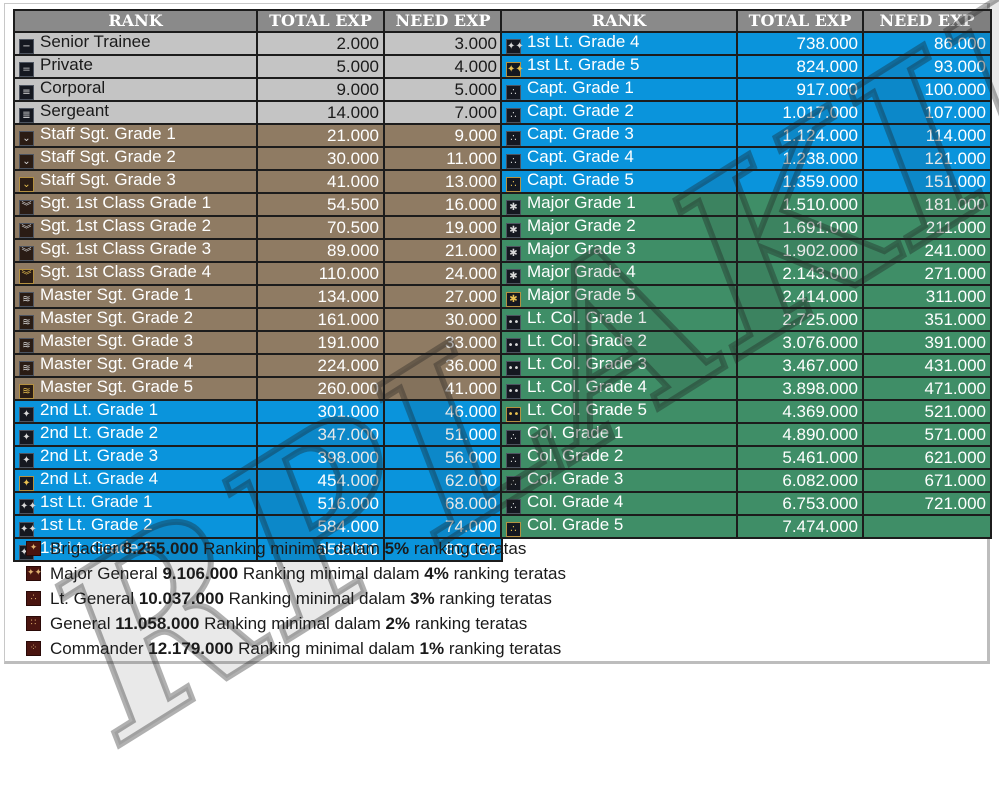  What do you see at coordinates (443, 365) in the screenshot?
I see `need-exp-cell: 36.000` at bounding box center [443, 365].